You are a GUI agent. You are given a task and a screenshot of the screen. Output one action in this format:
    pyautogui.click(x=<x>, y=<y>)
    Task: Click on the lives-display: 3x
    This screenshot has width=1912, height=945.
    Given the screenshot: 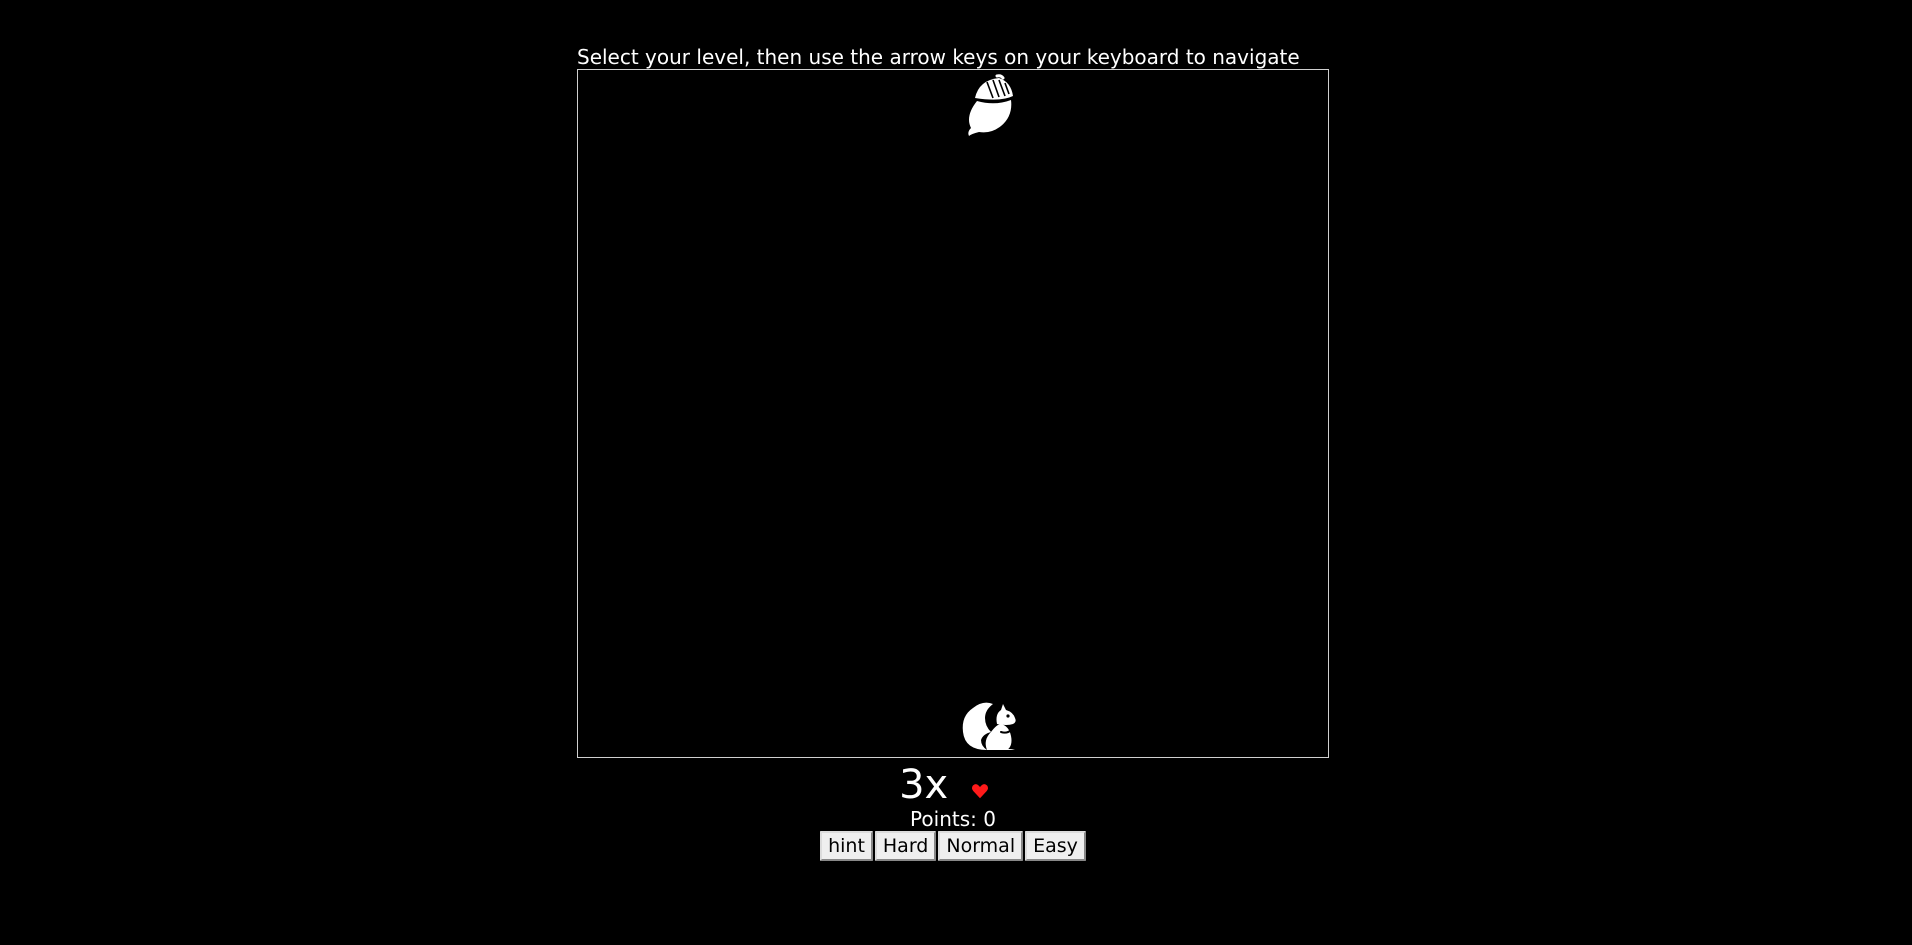 What is the action you would take?
    pyautogui.click(x=953, y=783)
    